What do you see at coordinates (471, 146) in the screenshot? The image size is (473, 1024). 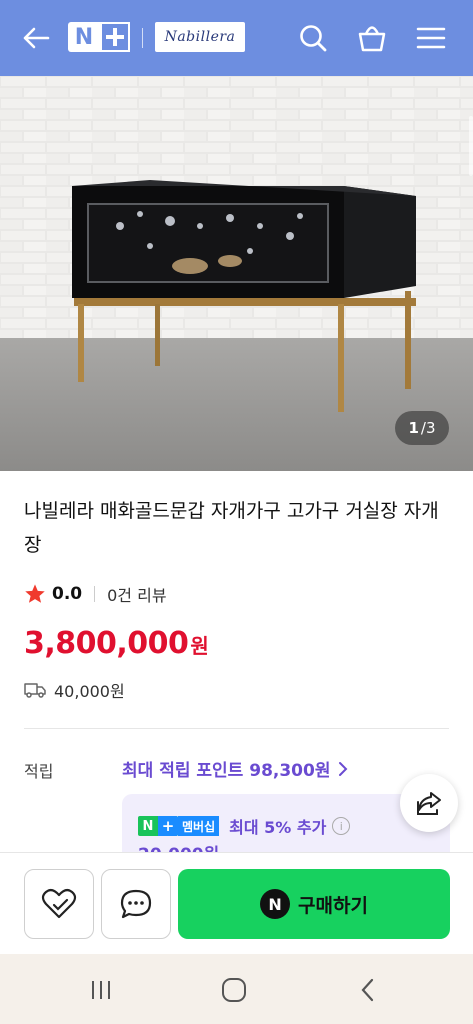 I see `scroll-indicator` at bounding box center [471, 146].